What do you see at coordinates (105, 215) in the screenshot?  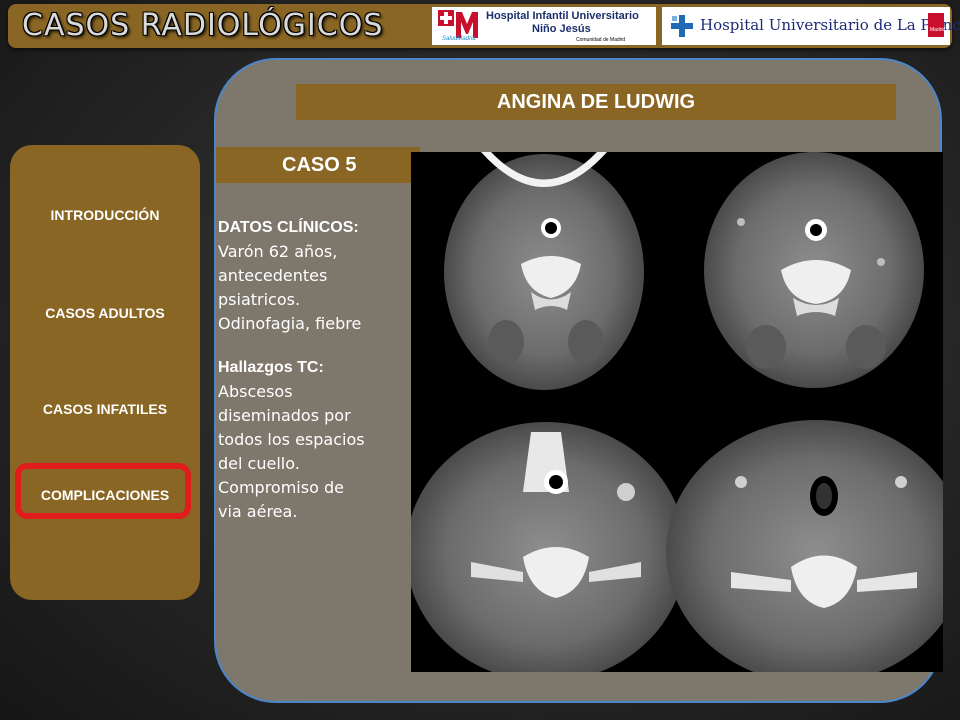 I see `sidebar-item-introduccion: INTRODUCCIÓN` at bounding box center [105, 215].